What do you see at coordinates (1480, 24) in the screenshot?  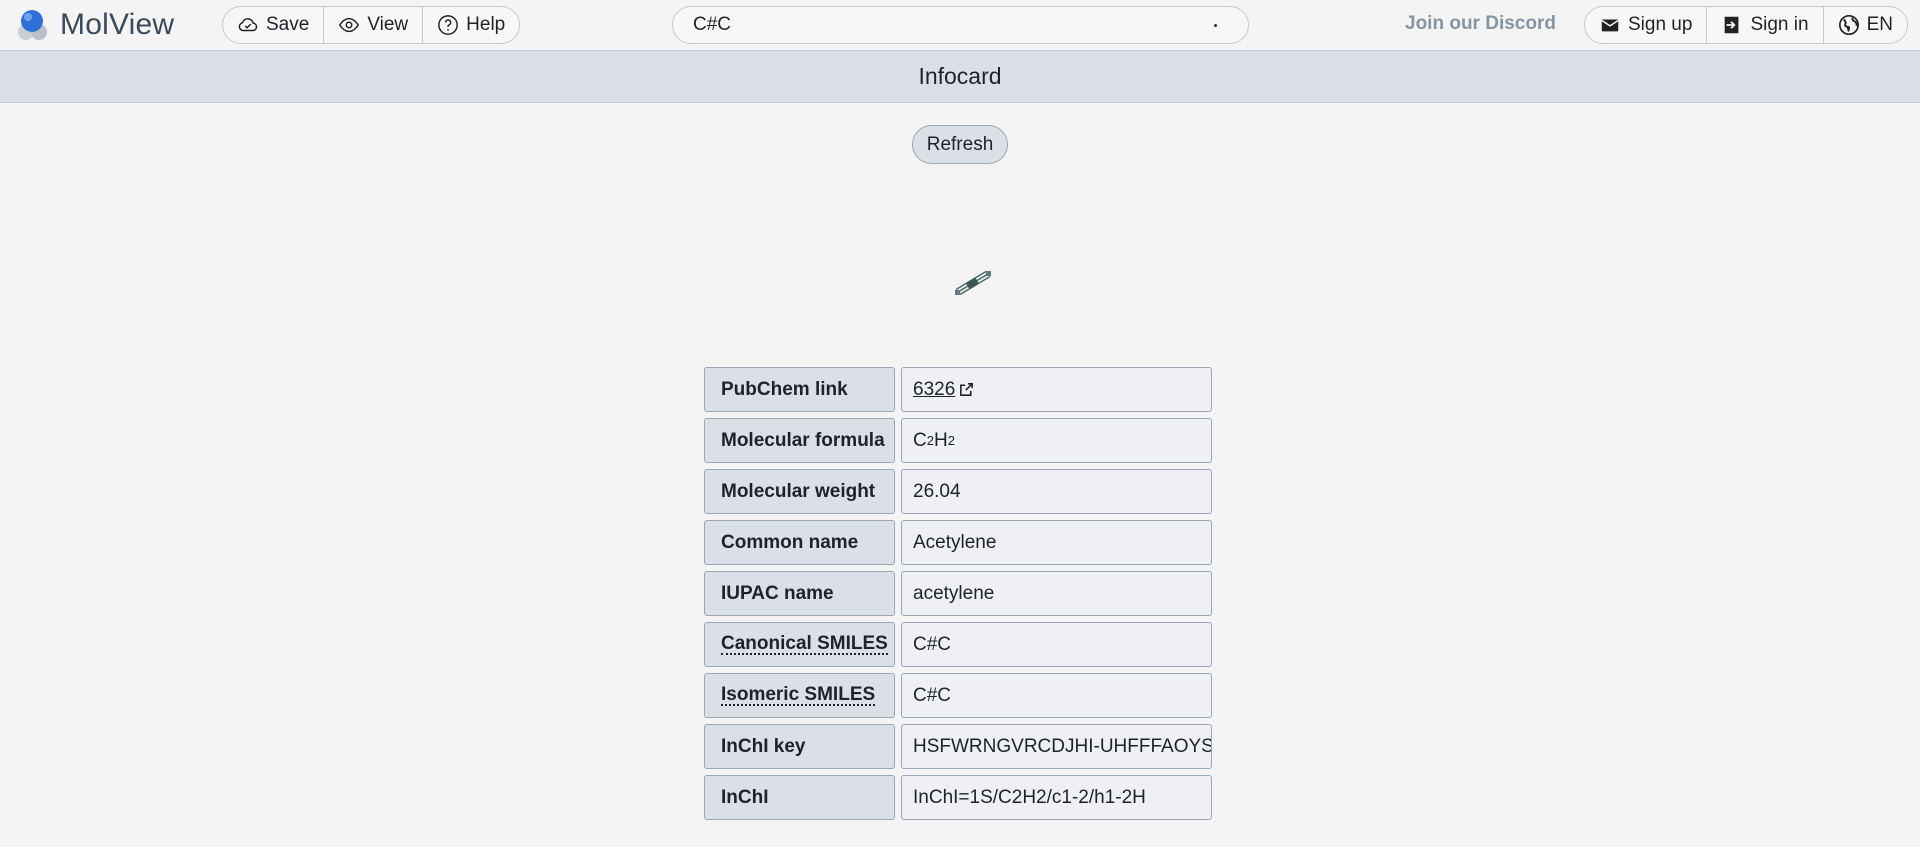 I see `discord-link: Join our Discord` at bounding box center [1480, 24].